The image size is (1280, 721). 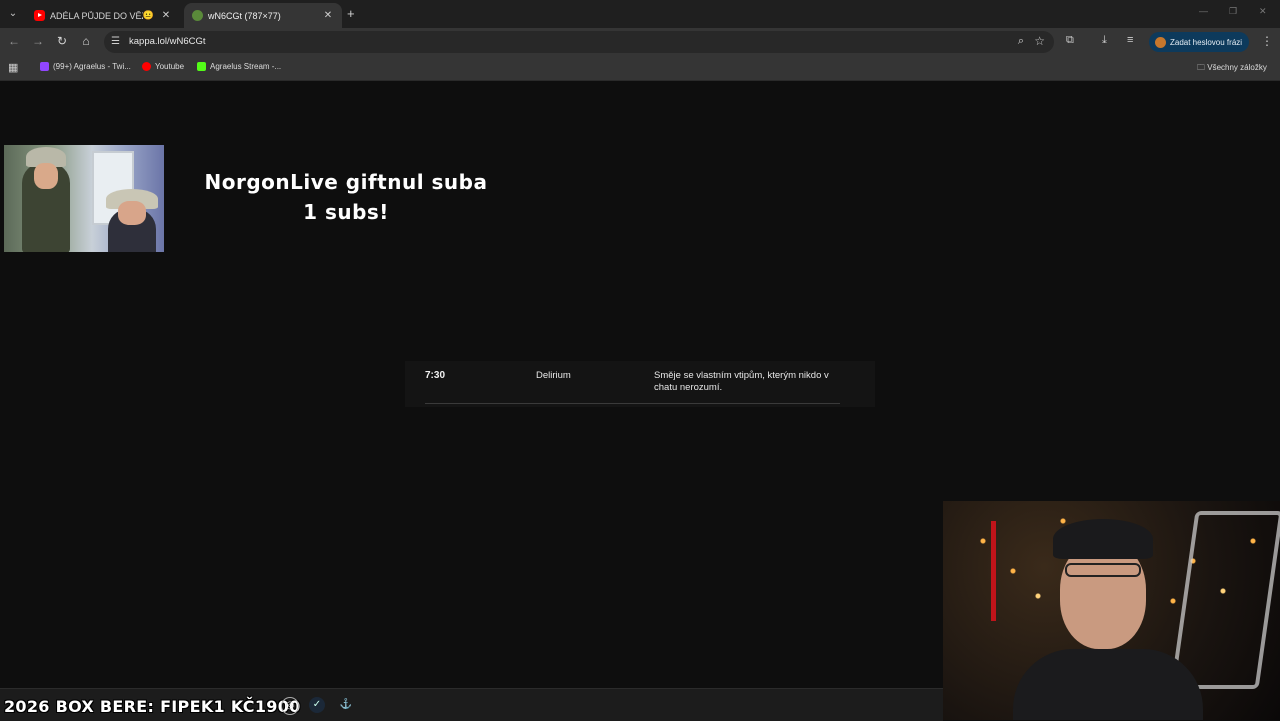 What do you see at coordinates (244, 15) in the screenshot?
I see `tab-title: wN6CGt (787×77)` at bounding box center [244, 15].